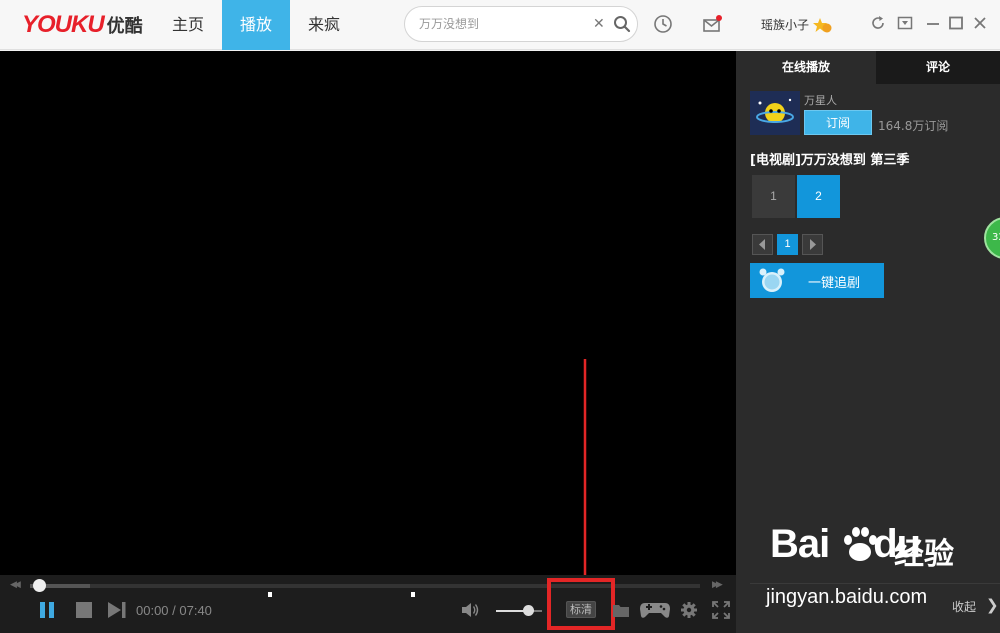  I want to click on pause-icon, so click(47, 610).